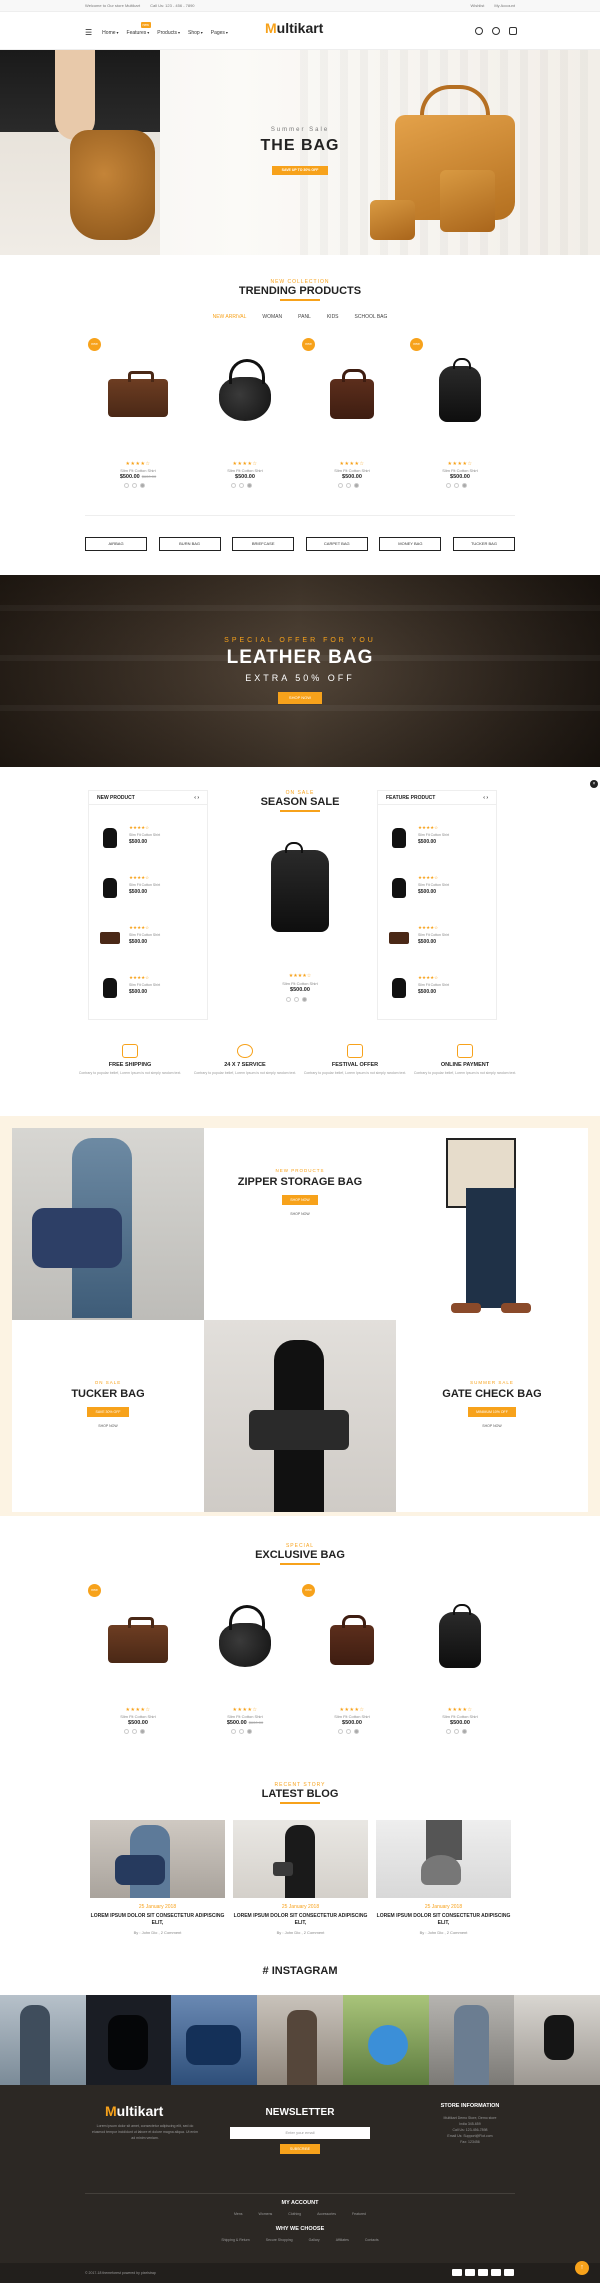  I want to click on menu-icon: ☰, so click(88, 32).